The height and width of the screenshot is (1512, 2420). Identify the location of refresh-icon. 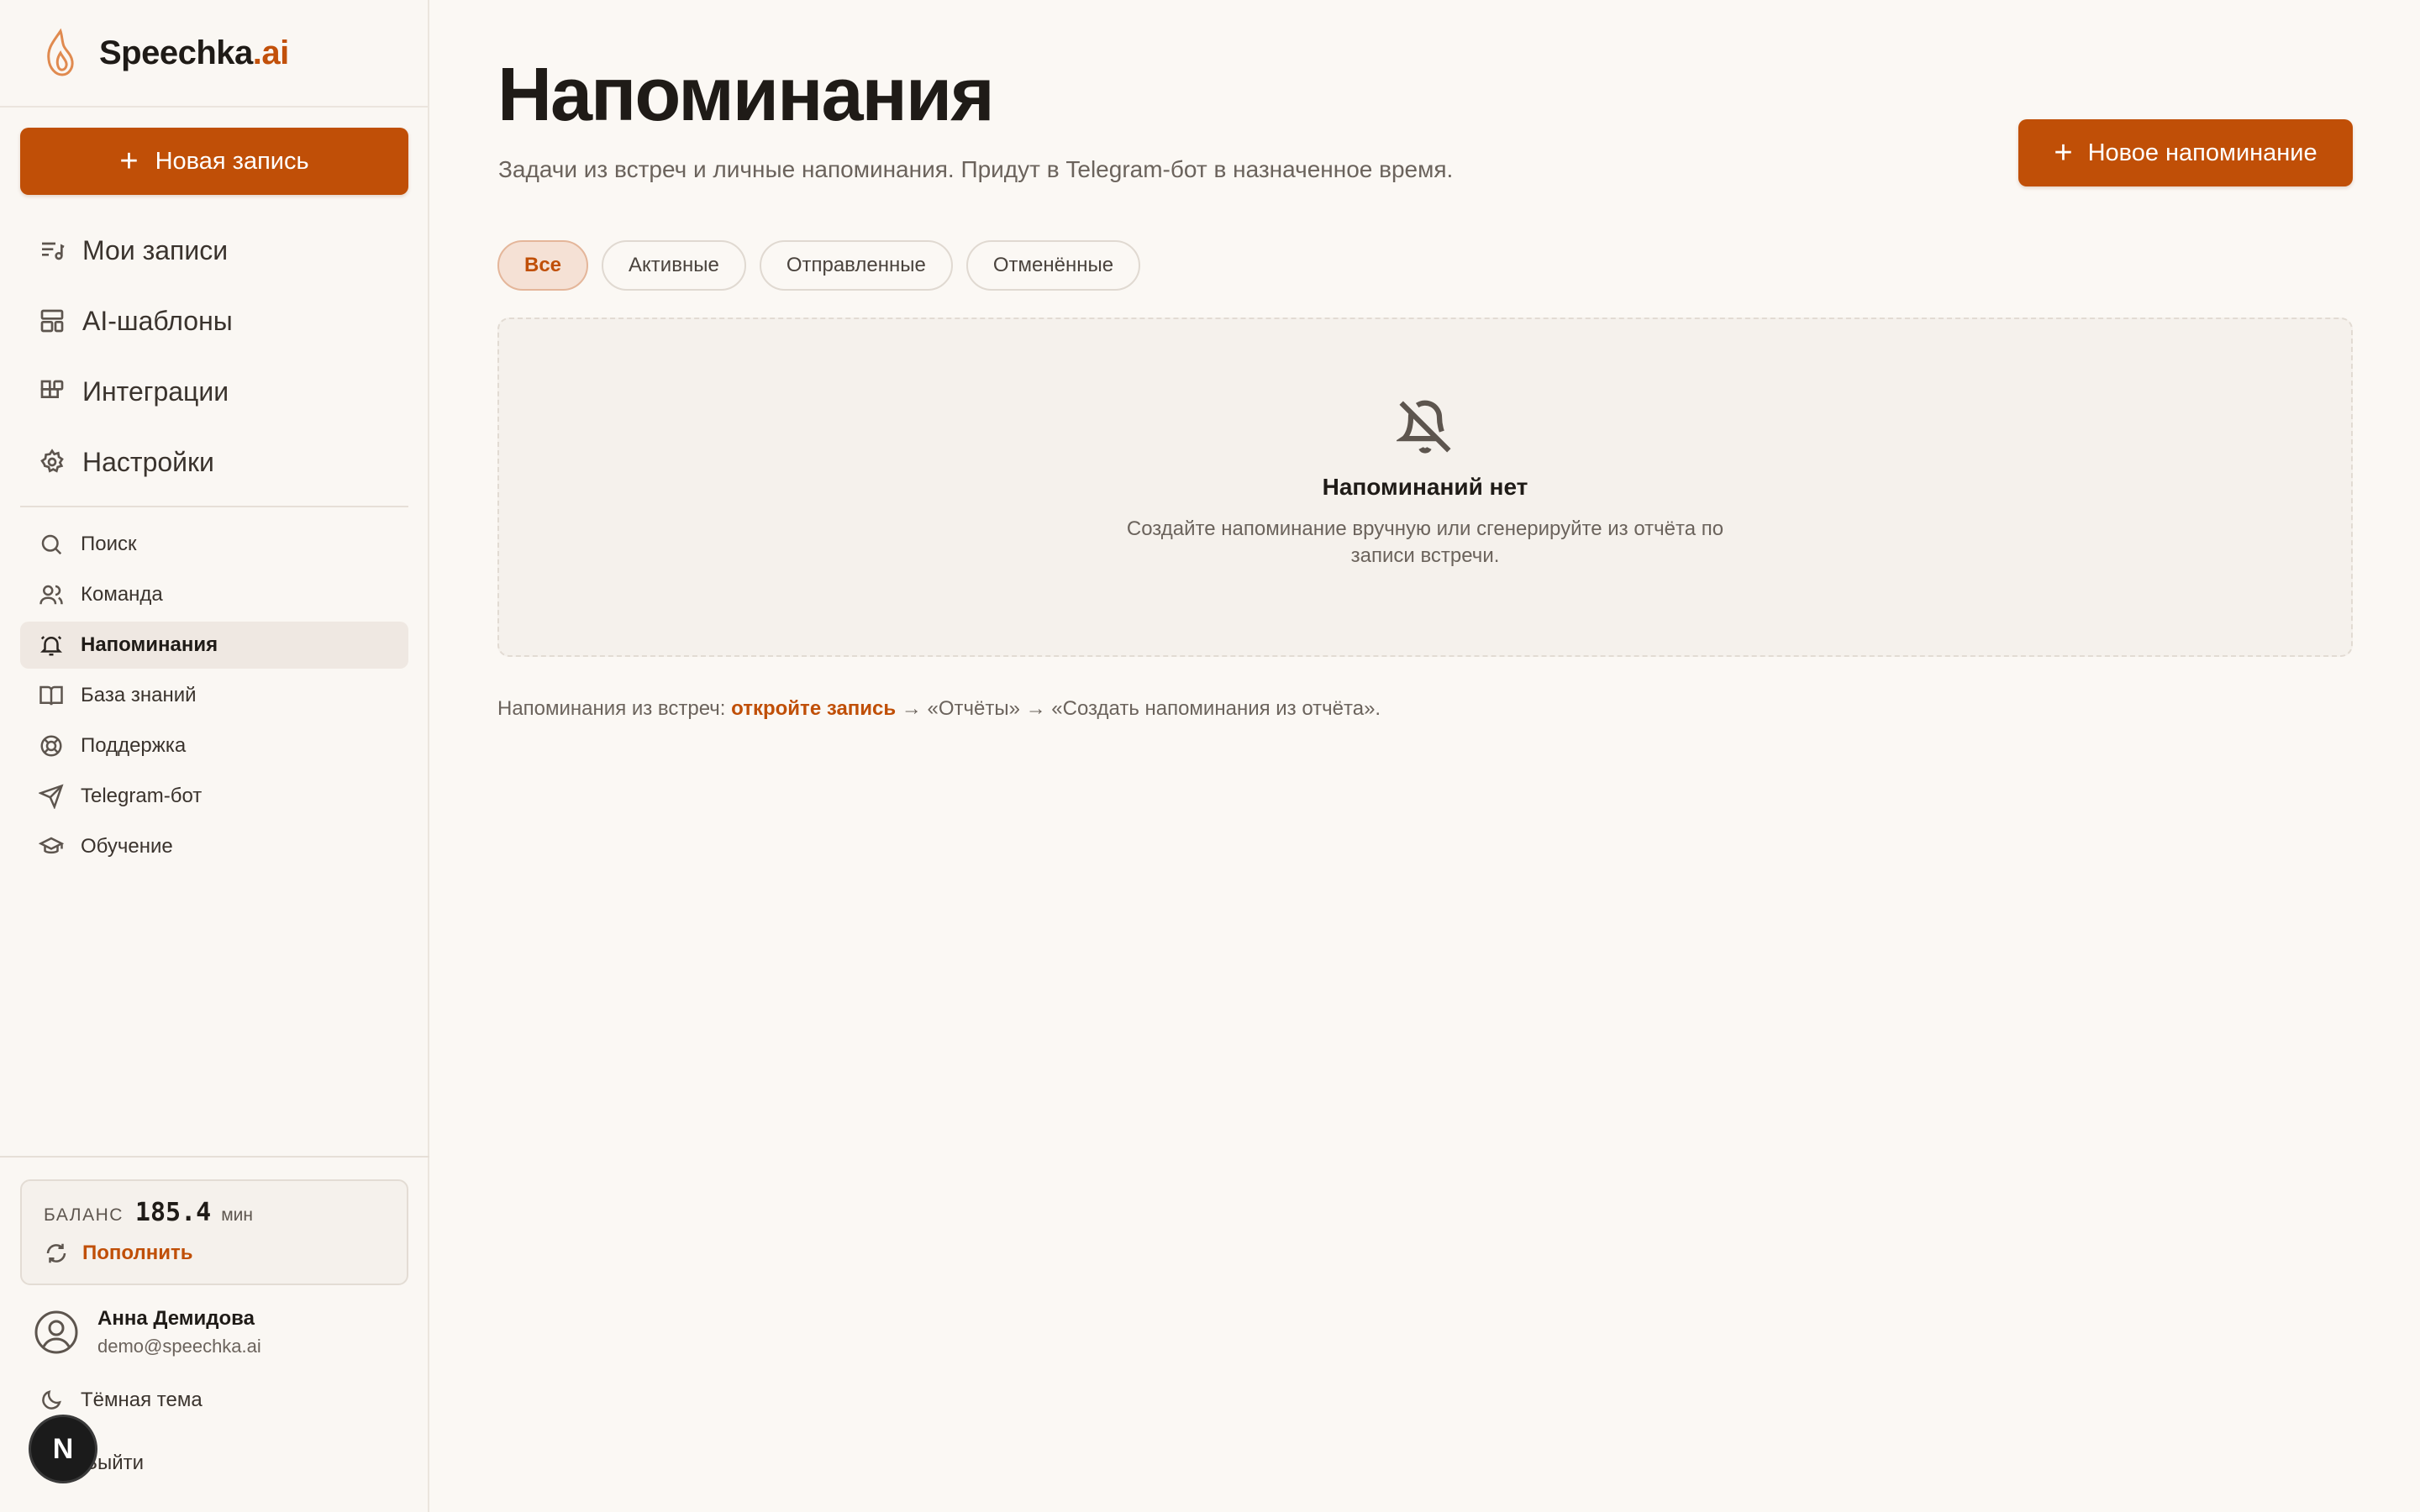
(56, 1253).